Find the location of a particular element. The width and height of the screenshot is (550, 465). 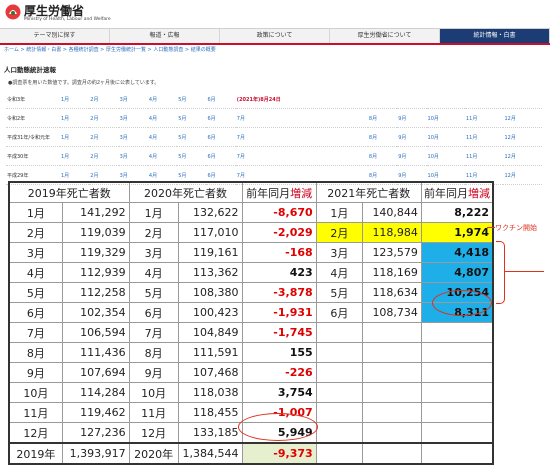

deaths-2019: 119,039 is located at coordinates (95, 232).